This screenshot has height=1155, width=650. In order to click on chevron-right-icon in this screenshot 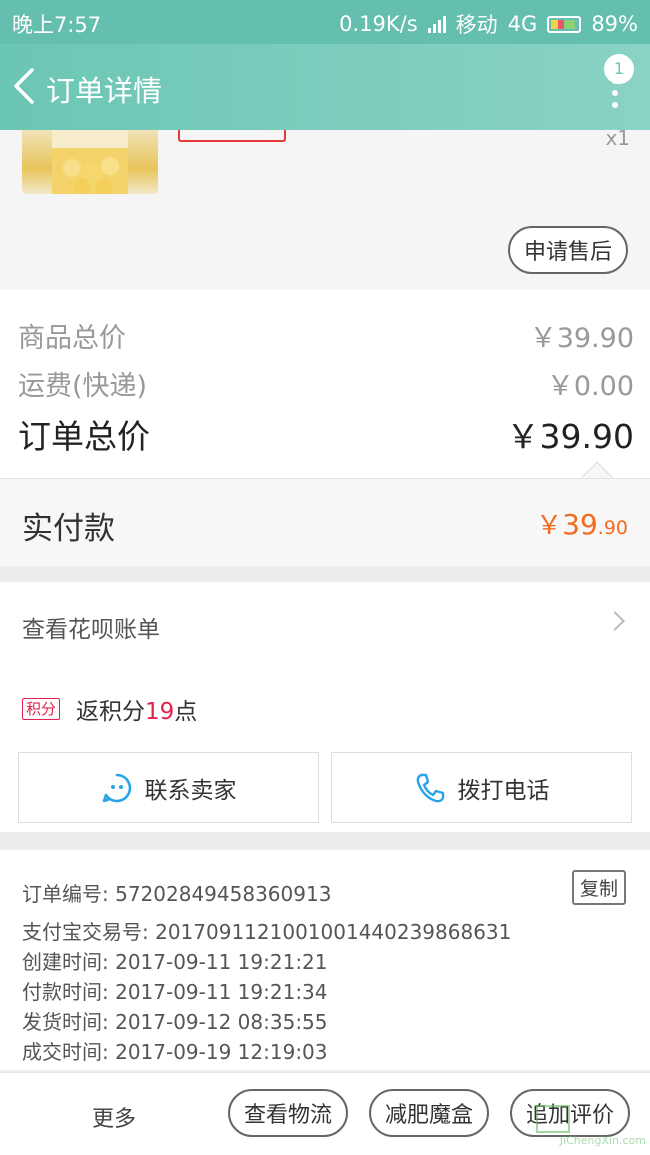, I will do `click(615, 621)`.